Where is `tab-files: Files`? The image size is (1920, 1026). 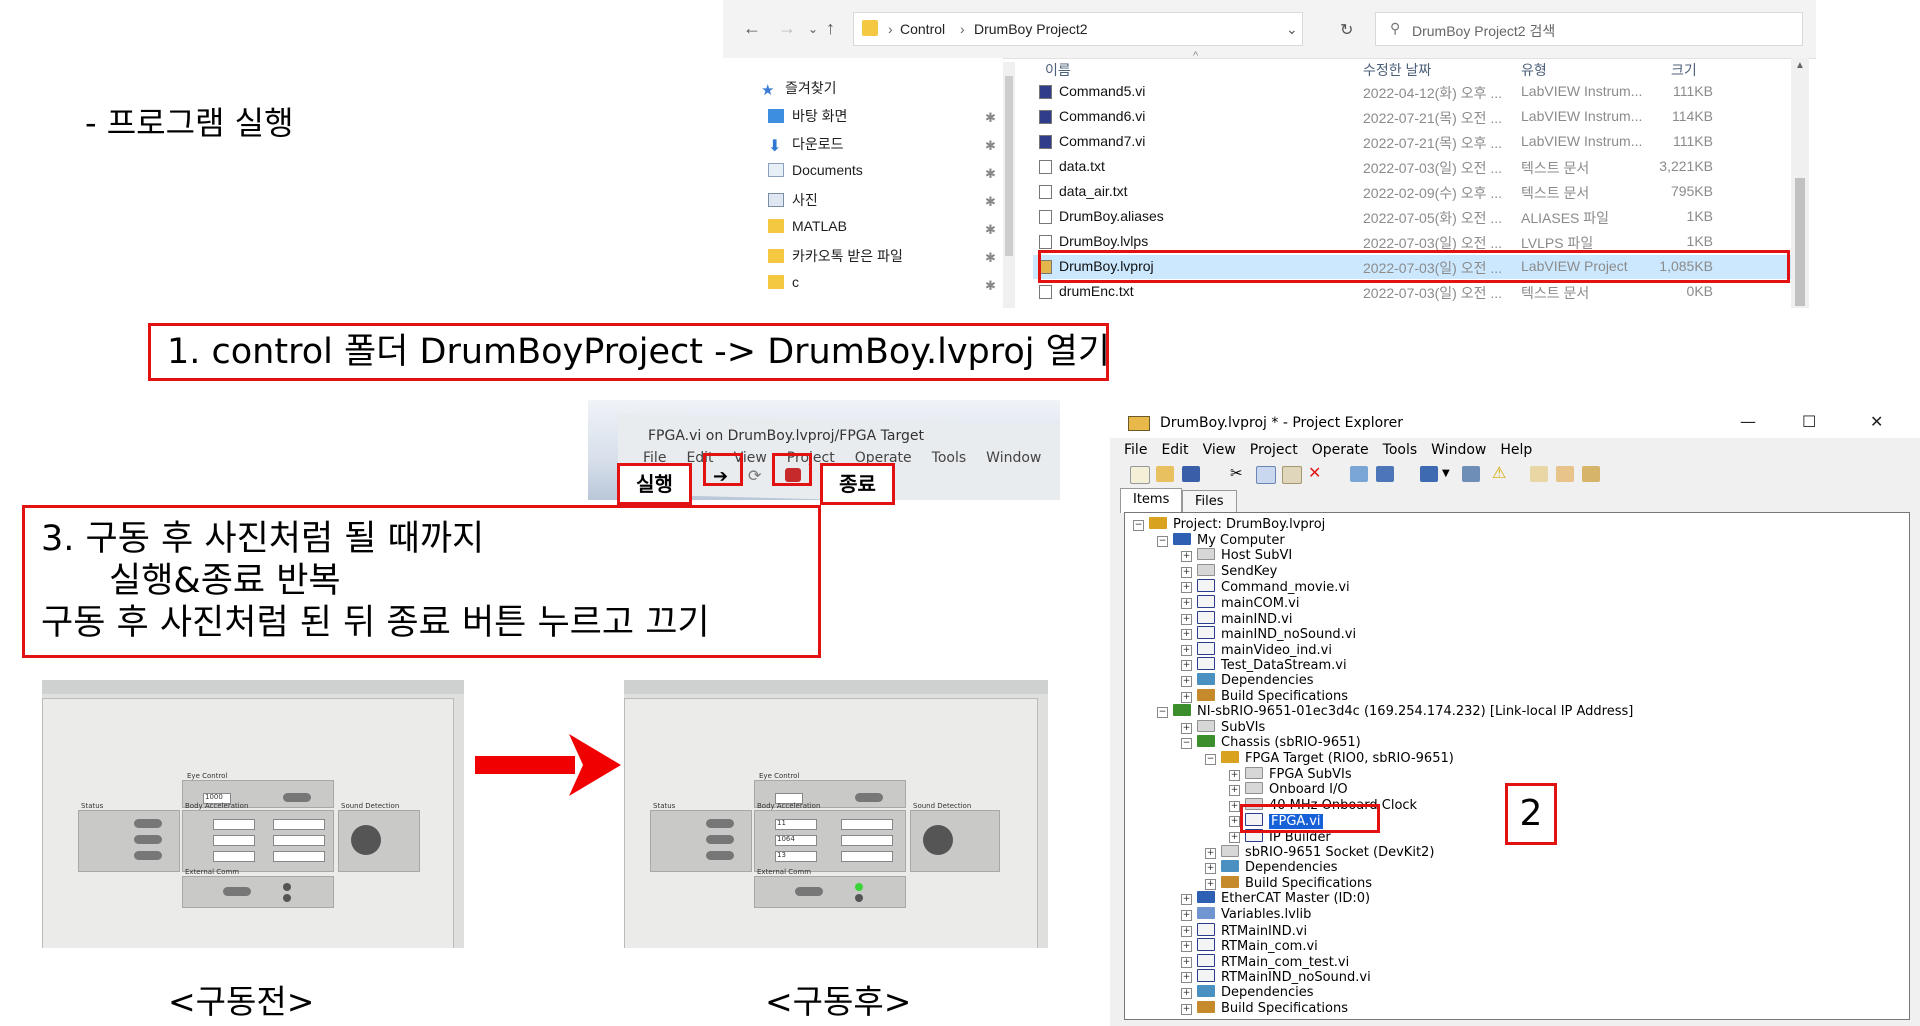
tab-files: Files is located at coordinates (1209, 501).